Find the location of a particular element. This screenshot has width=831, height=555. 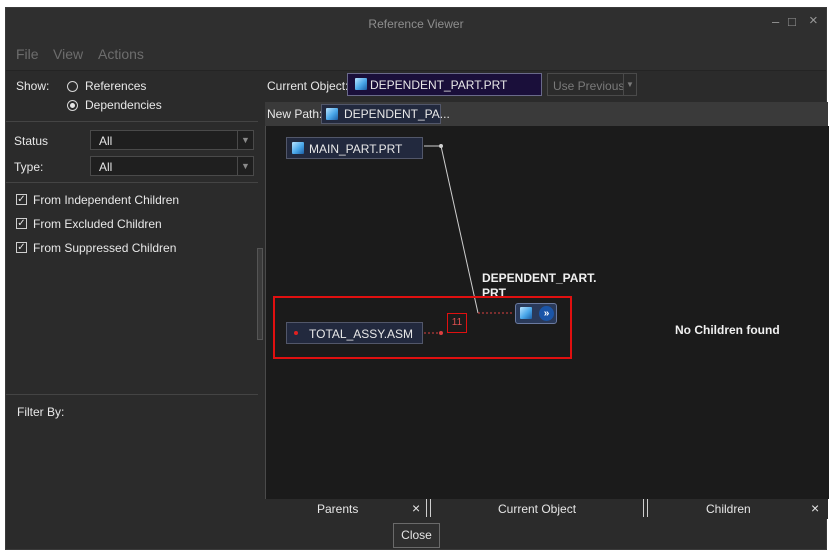

menu-view: View is located at coordinates (68, 54).